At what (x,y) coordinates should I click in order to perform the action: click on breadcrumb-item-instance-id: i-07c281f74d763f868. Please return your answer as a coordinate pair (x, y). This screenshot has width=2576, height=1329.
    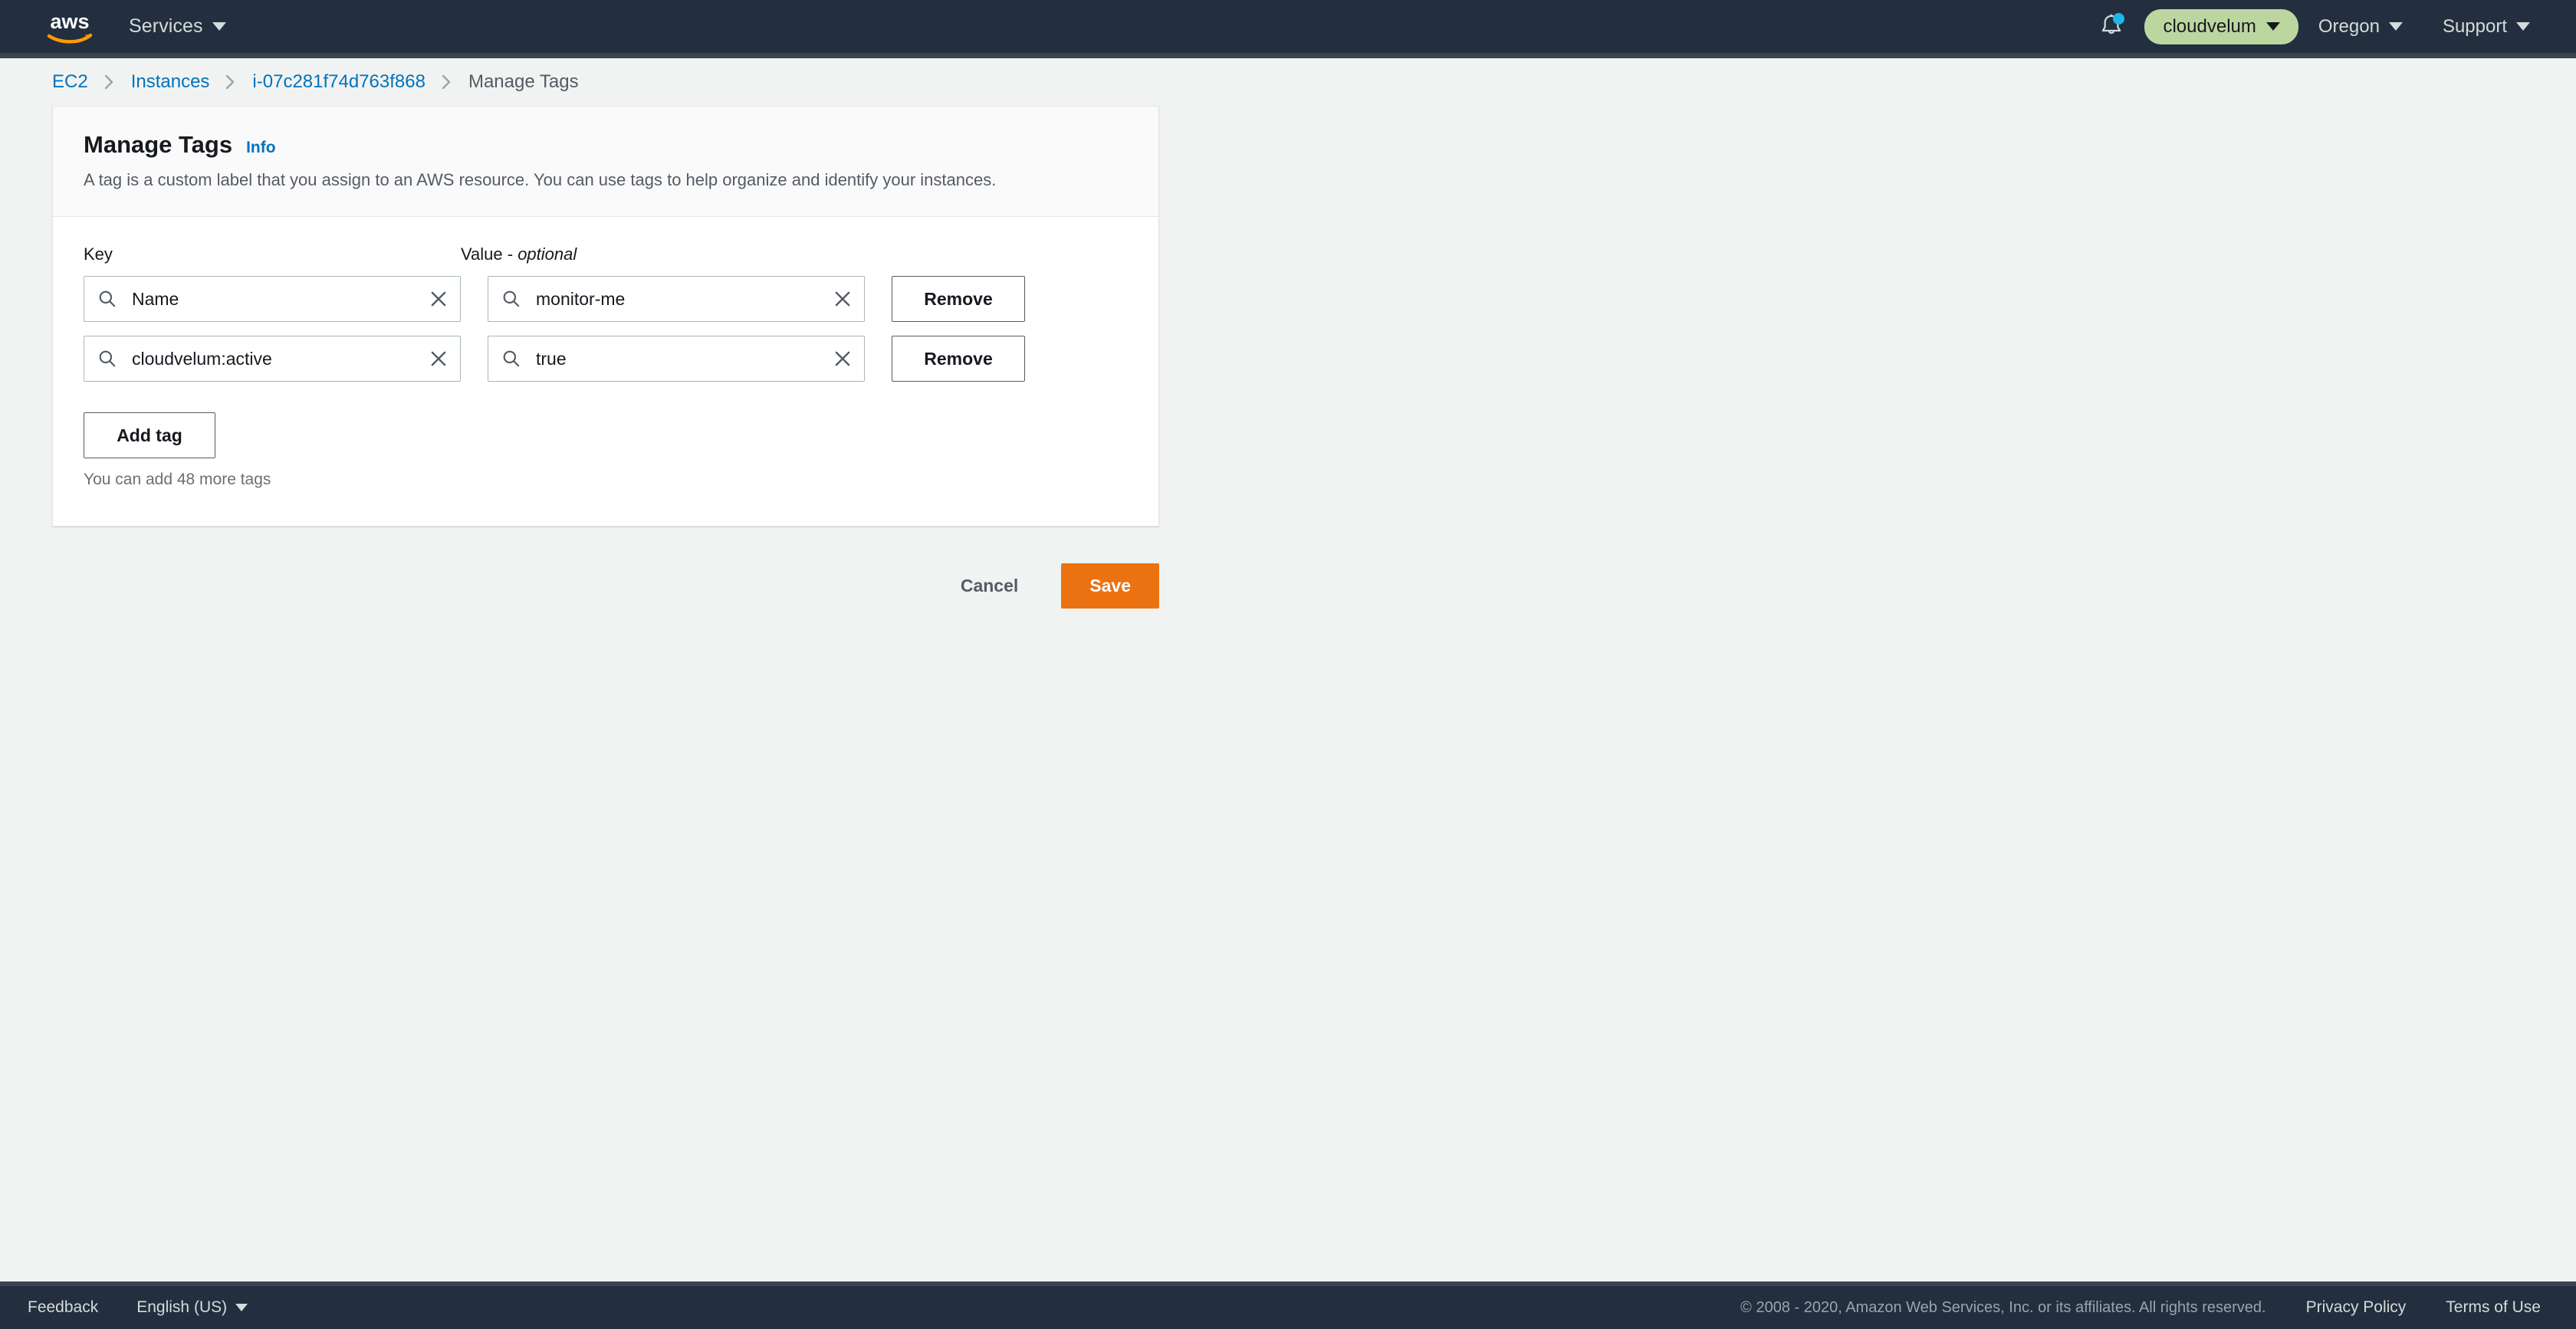
    Looking at the image, I should click on (339, 82).